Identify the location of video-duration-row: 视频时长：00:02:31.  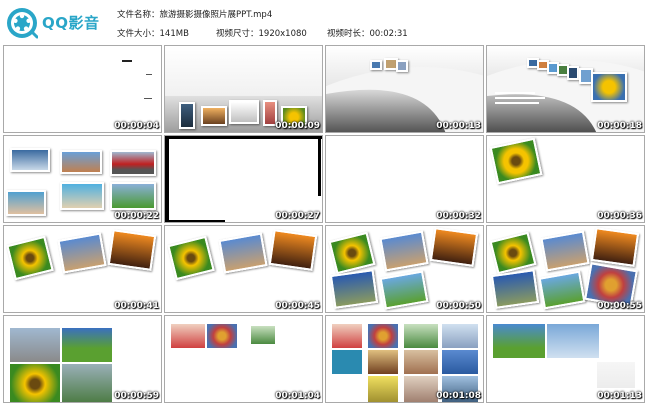
(367, 33).